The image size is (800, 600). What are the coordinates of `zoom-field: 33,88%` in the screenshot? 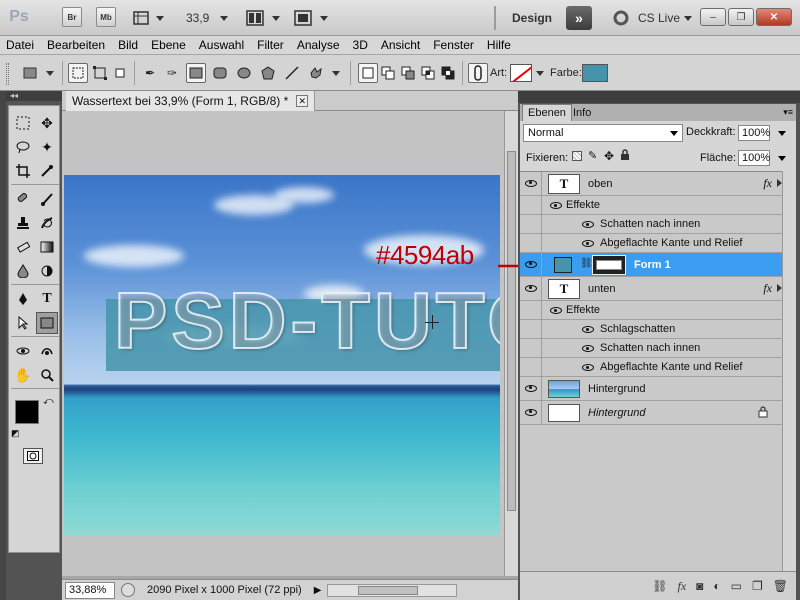 It's located at (90, 590).